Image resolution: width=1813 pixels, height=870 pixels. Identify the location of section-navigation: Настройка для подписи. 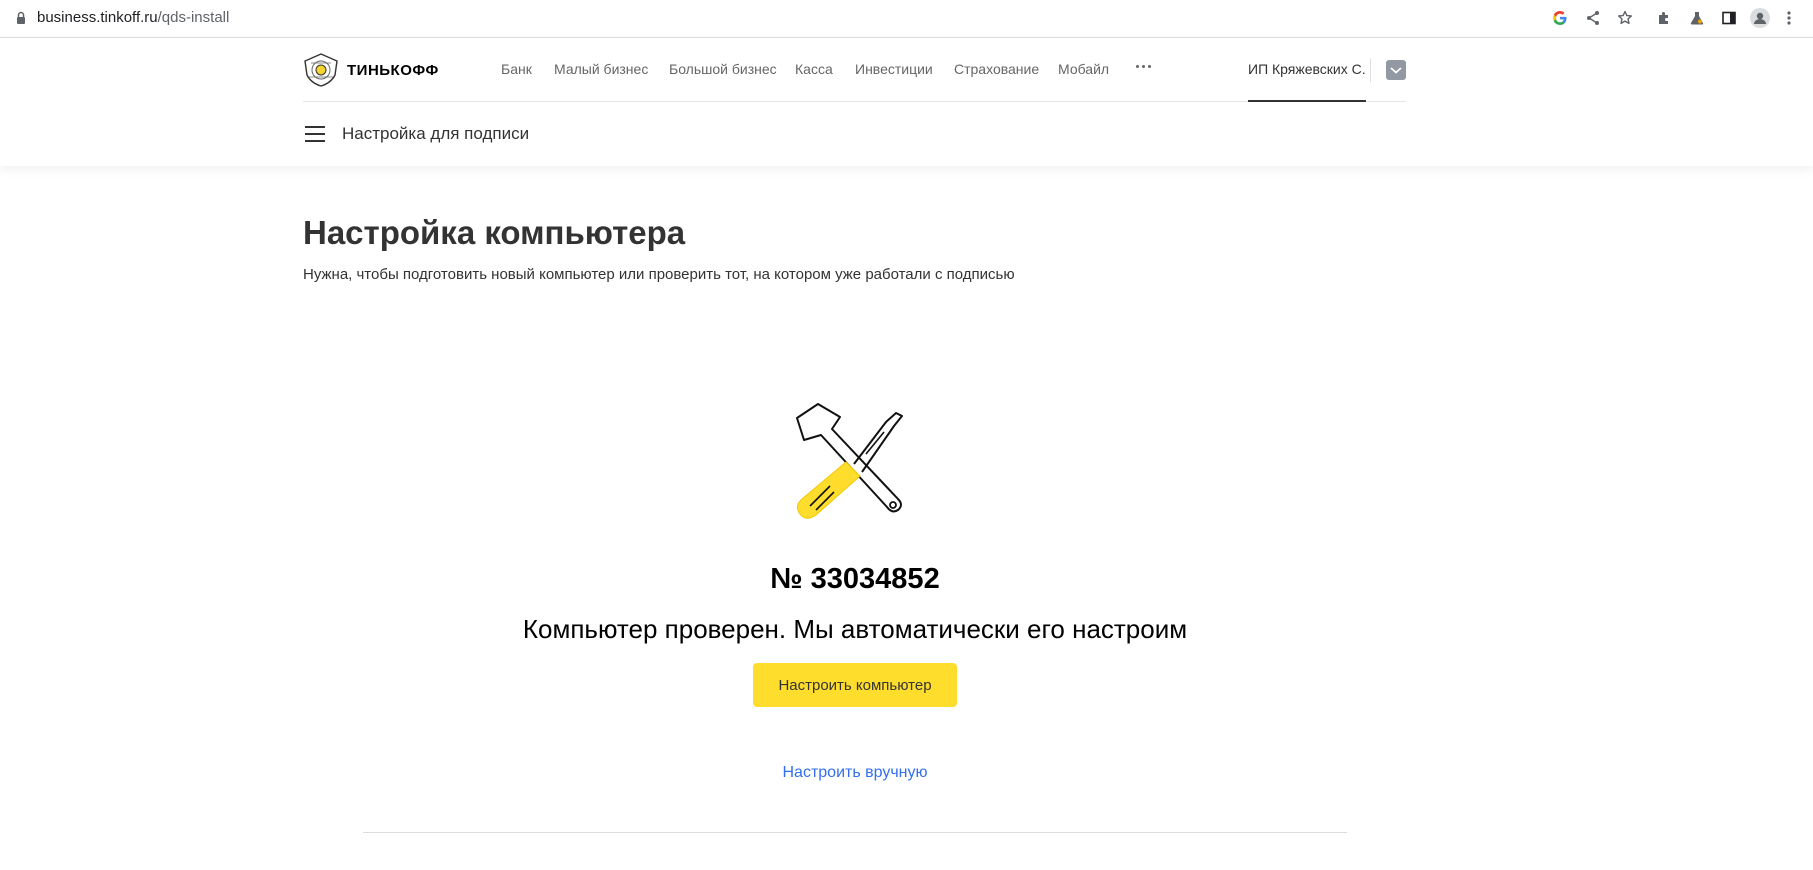
(854, 134).